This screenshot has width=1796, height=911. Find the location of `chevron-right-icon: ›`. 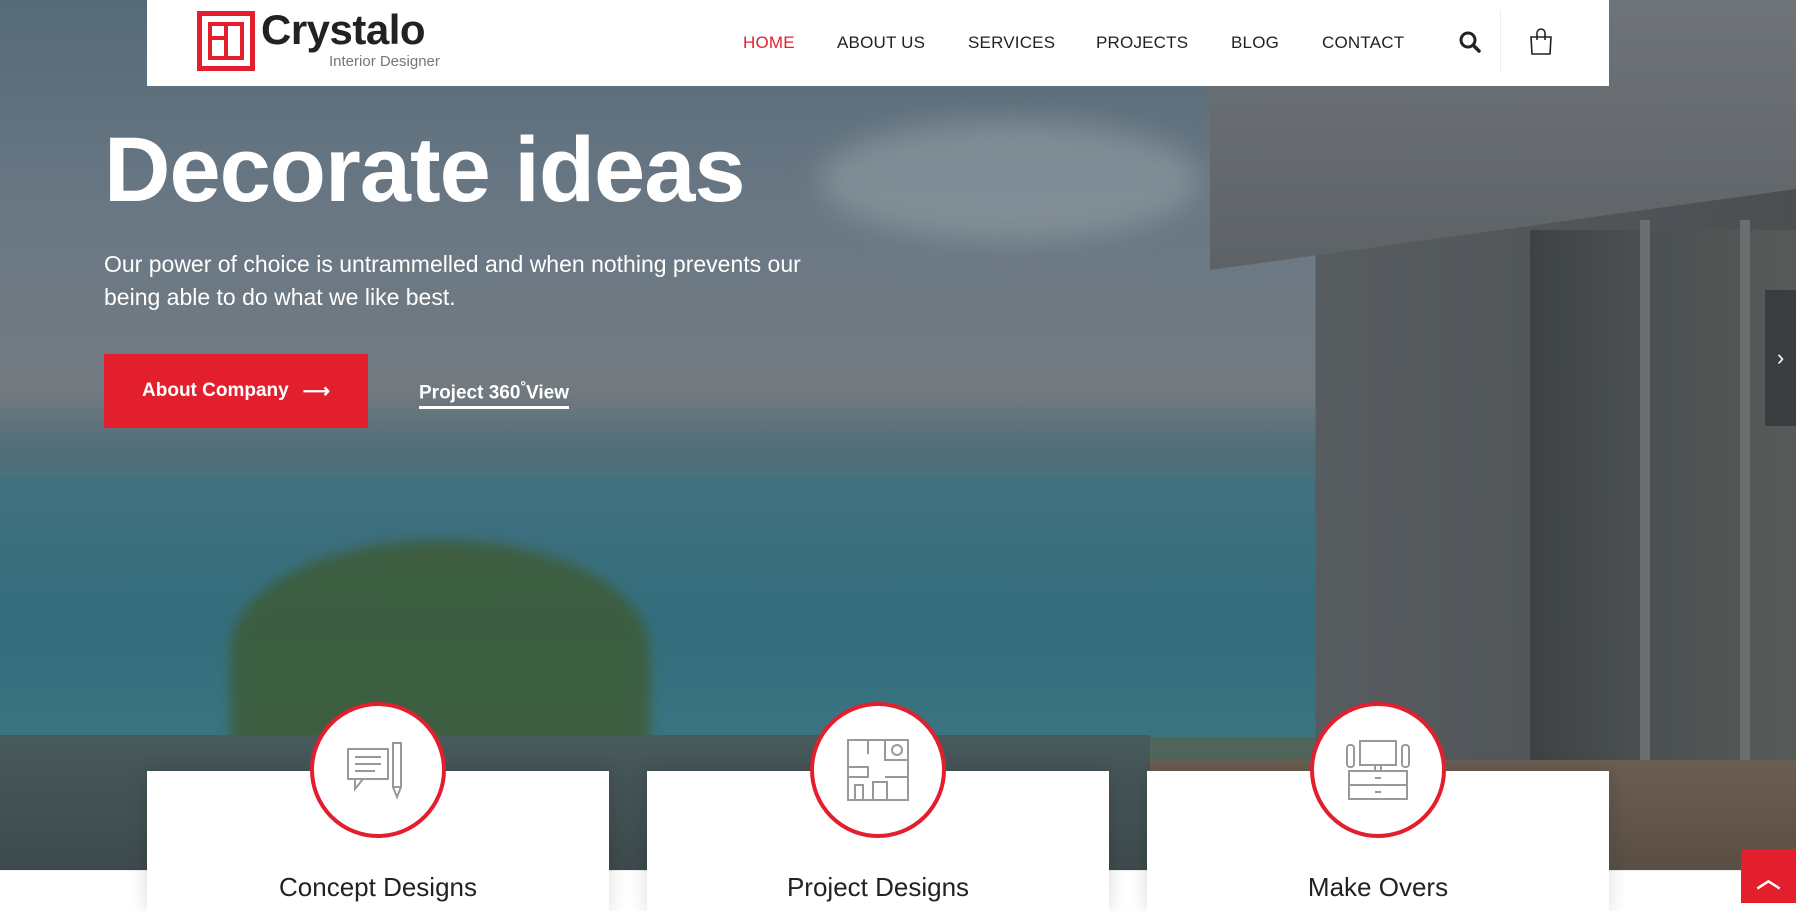

chevron-right-icon: › is located at coordinates (1780, 357).